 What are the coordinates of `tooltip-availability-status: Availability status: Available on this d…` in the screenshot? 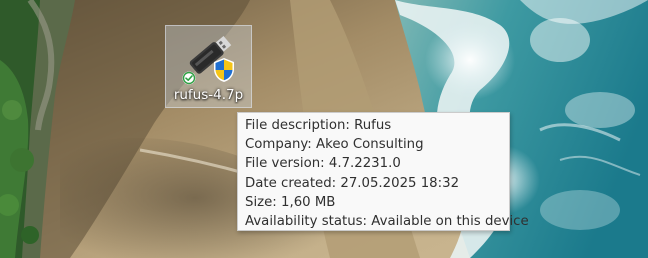 It's located at (387, 222).